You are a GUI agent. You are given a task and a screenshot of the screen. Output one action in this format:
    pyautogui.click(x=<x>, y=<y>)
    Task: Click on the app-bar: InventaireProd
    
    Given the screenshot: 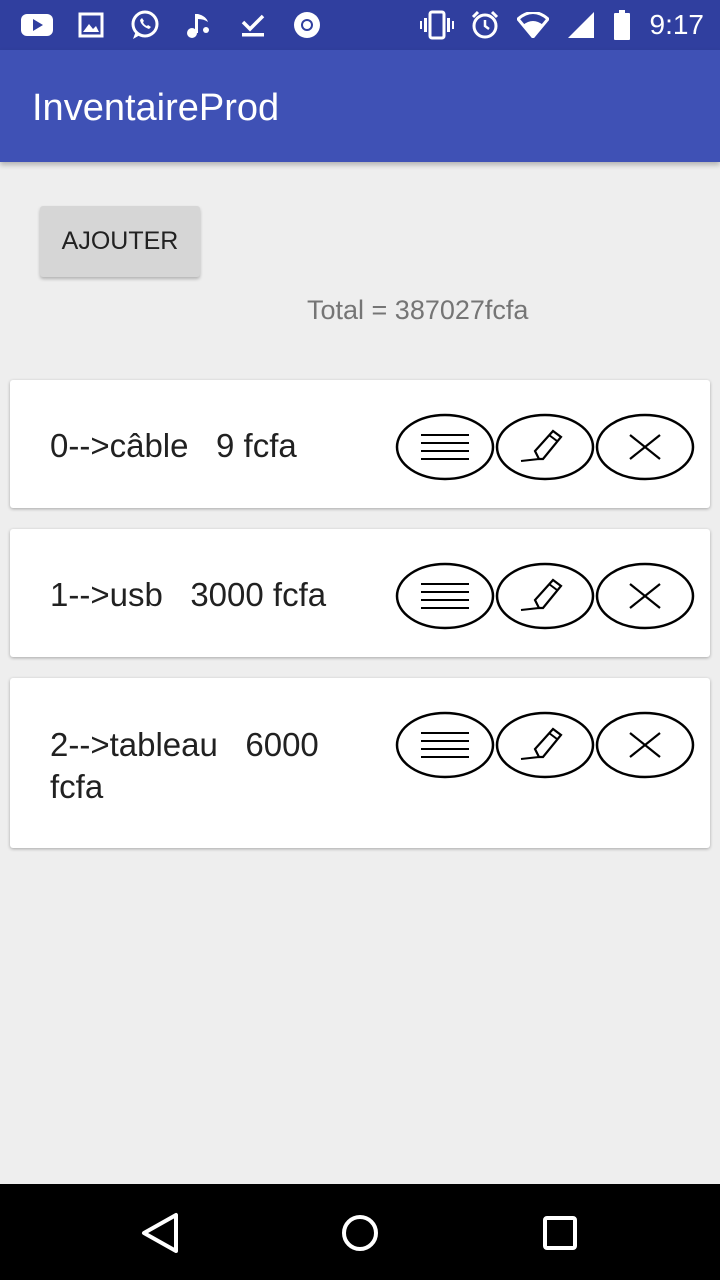 What is the action you would take?
    pyautogui.click(x=360, y=106)
    